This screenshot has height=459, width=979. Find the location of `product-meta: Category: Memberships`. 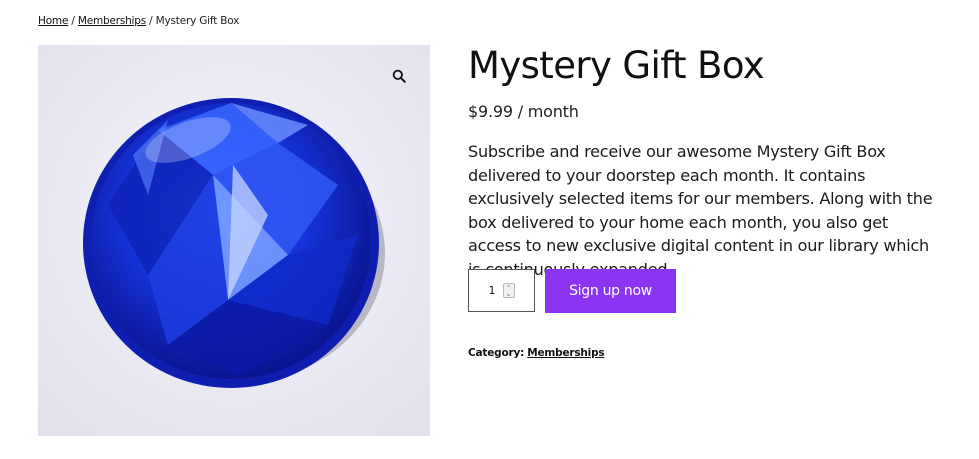

product-meta: Category: Memberships is located at coordinates (536, 353).